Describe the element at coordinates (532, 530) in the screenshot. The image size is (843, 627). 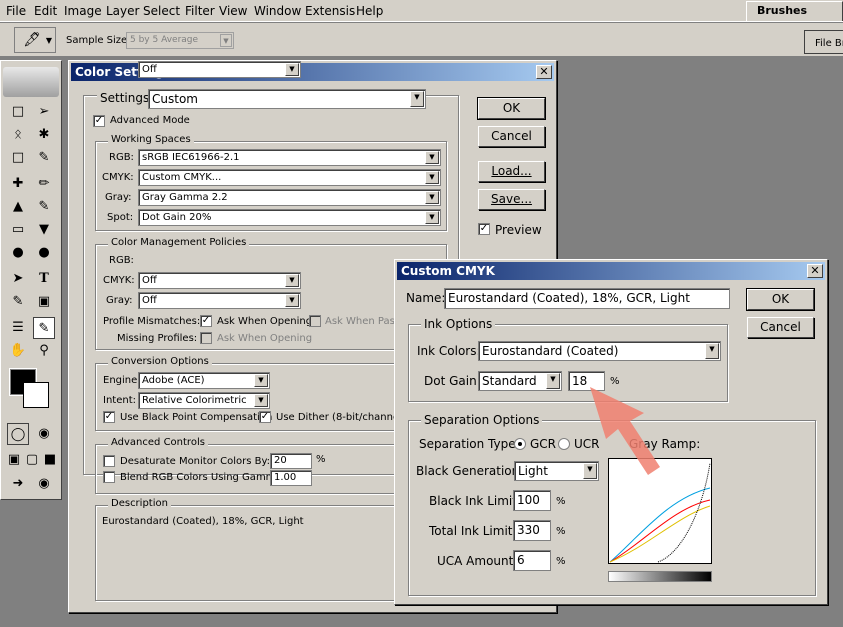
I see `total-ink-limit-input: 330` at that location.